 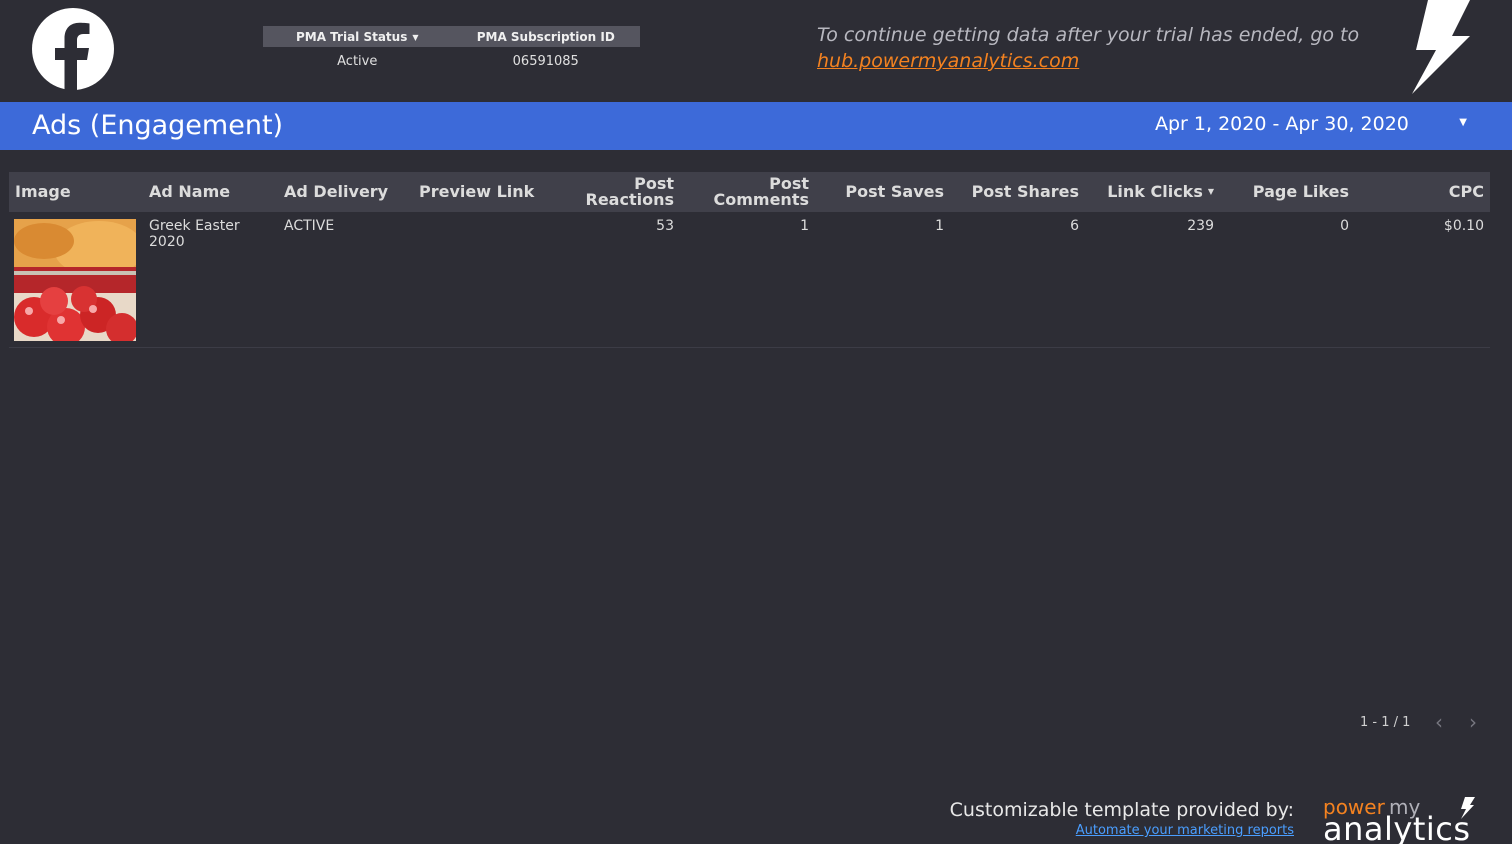 What do you see at coordinates (1287, 192) in the screenshot?
I see `column-header-page-likes: Page Likes` at bounding box center [1287, 192].